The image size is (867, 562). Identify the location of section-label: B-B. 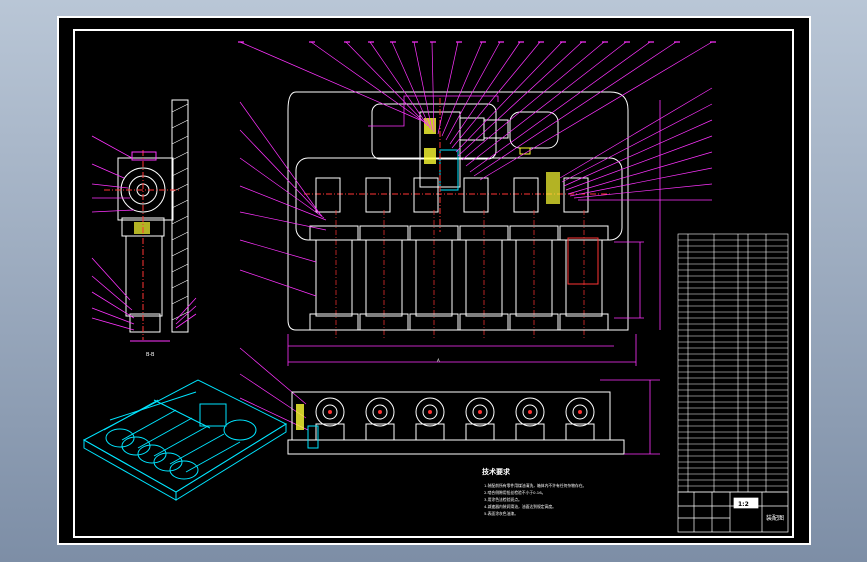
(150, 355).